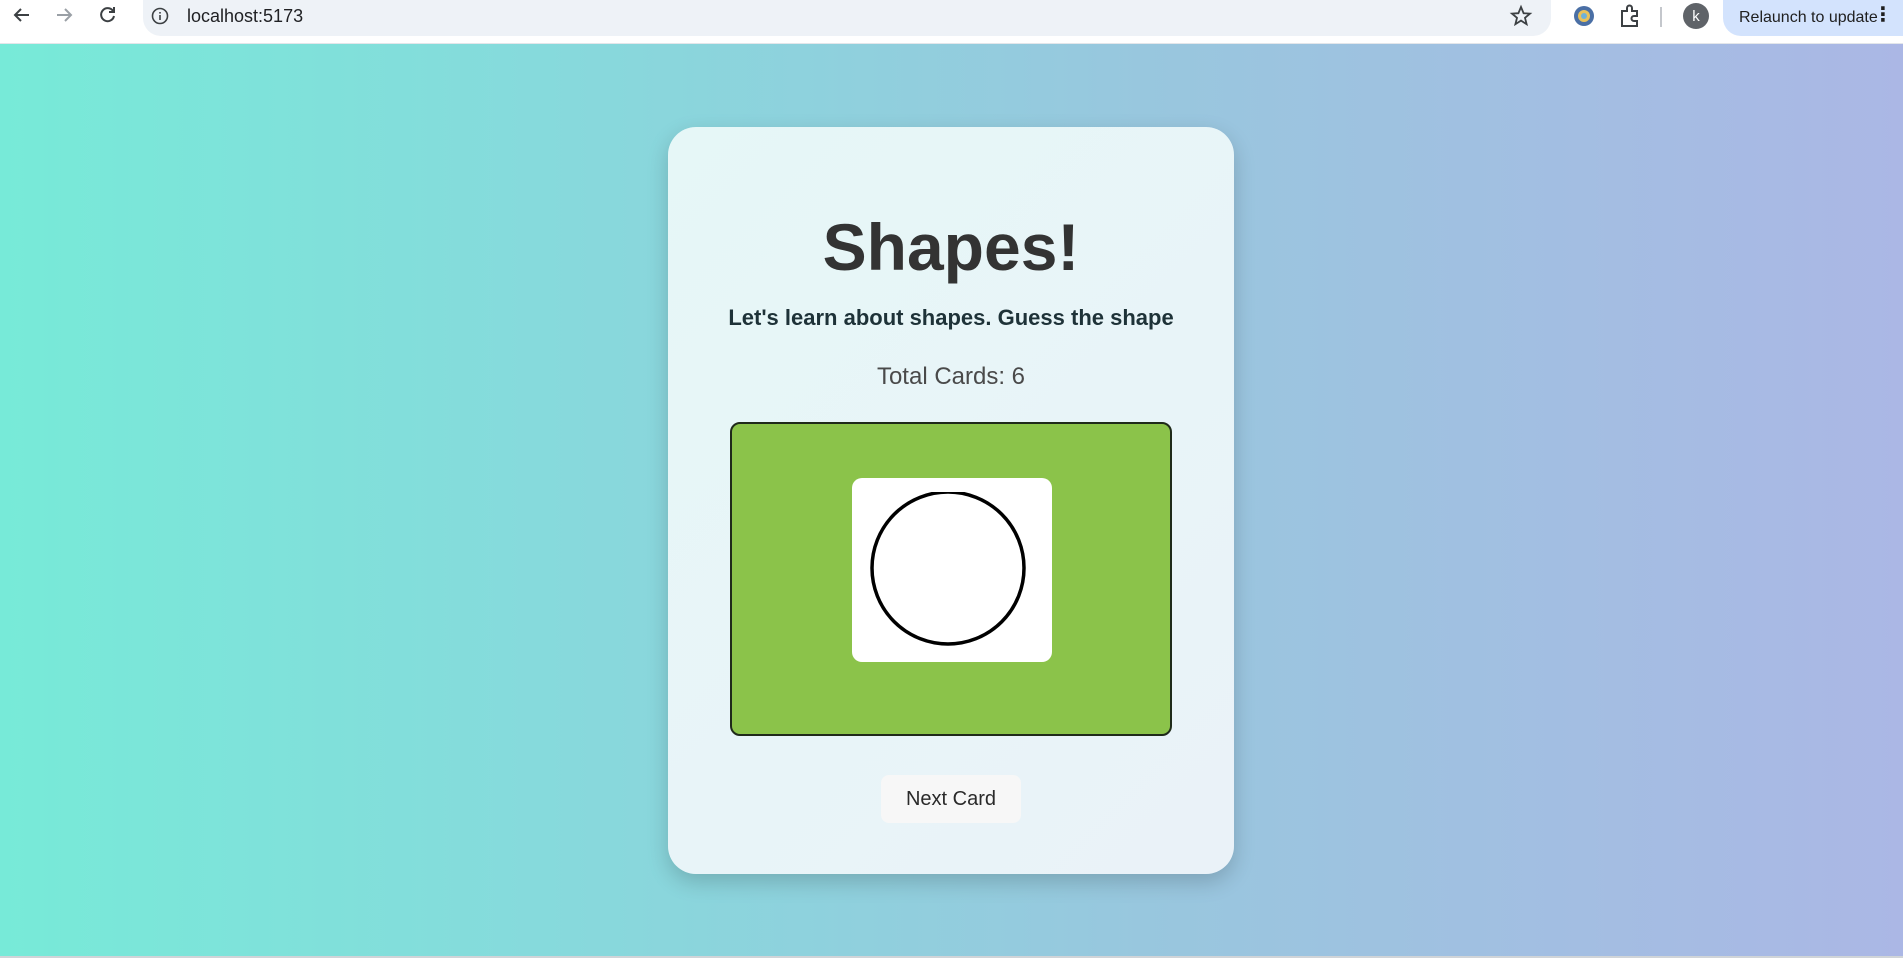 The width and height of the screenshot is (1903, 958). I want to click on back-arrow-icon, so click(22, 15).